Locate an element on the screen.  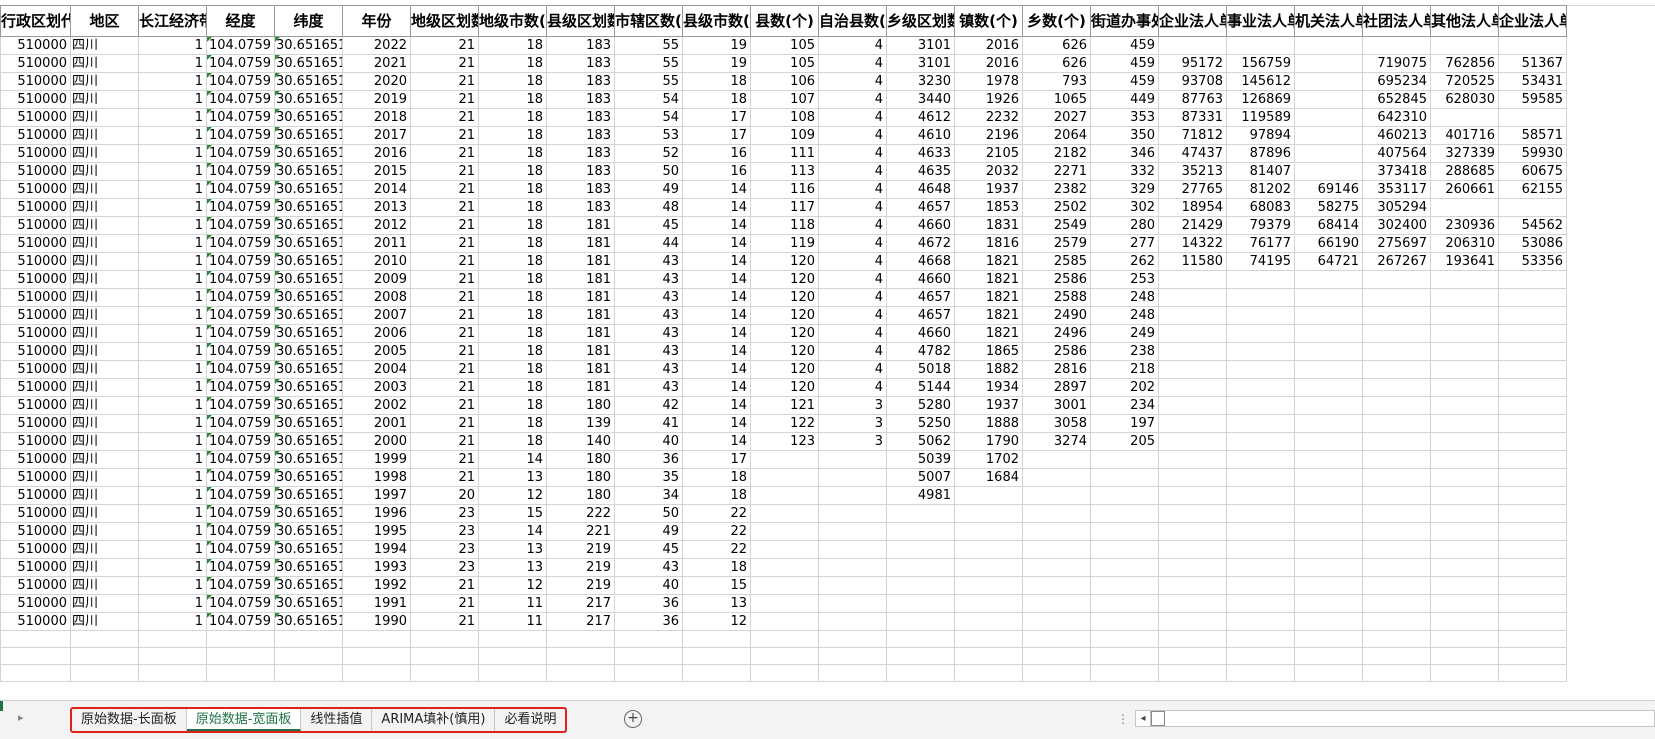
table-cell: 66190 is located at coordinates (1328, 243).